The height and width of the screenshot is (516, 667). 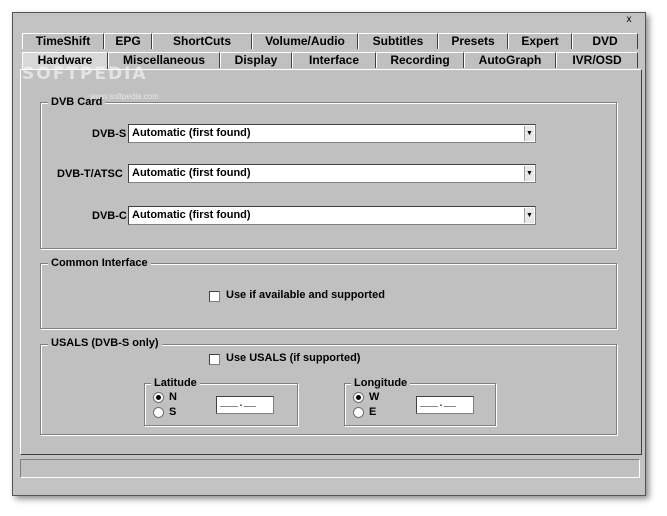 What do you see at coordinates (202, 41) in the screenshot?
I see `tab-shortcuts: ShortCuts` at bounding box center [202, 41].